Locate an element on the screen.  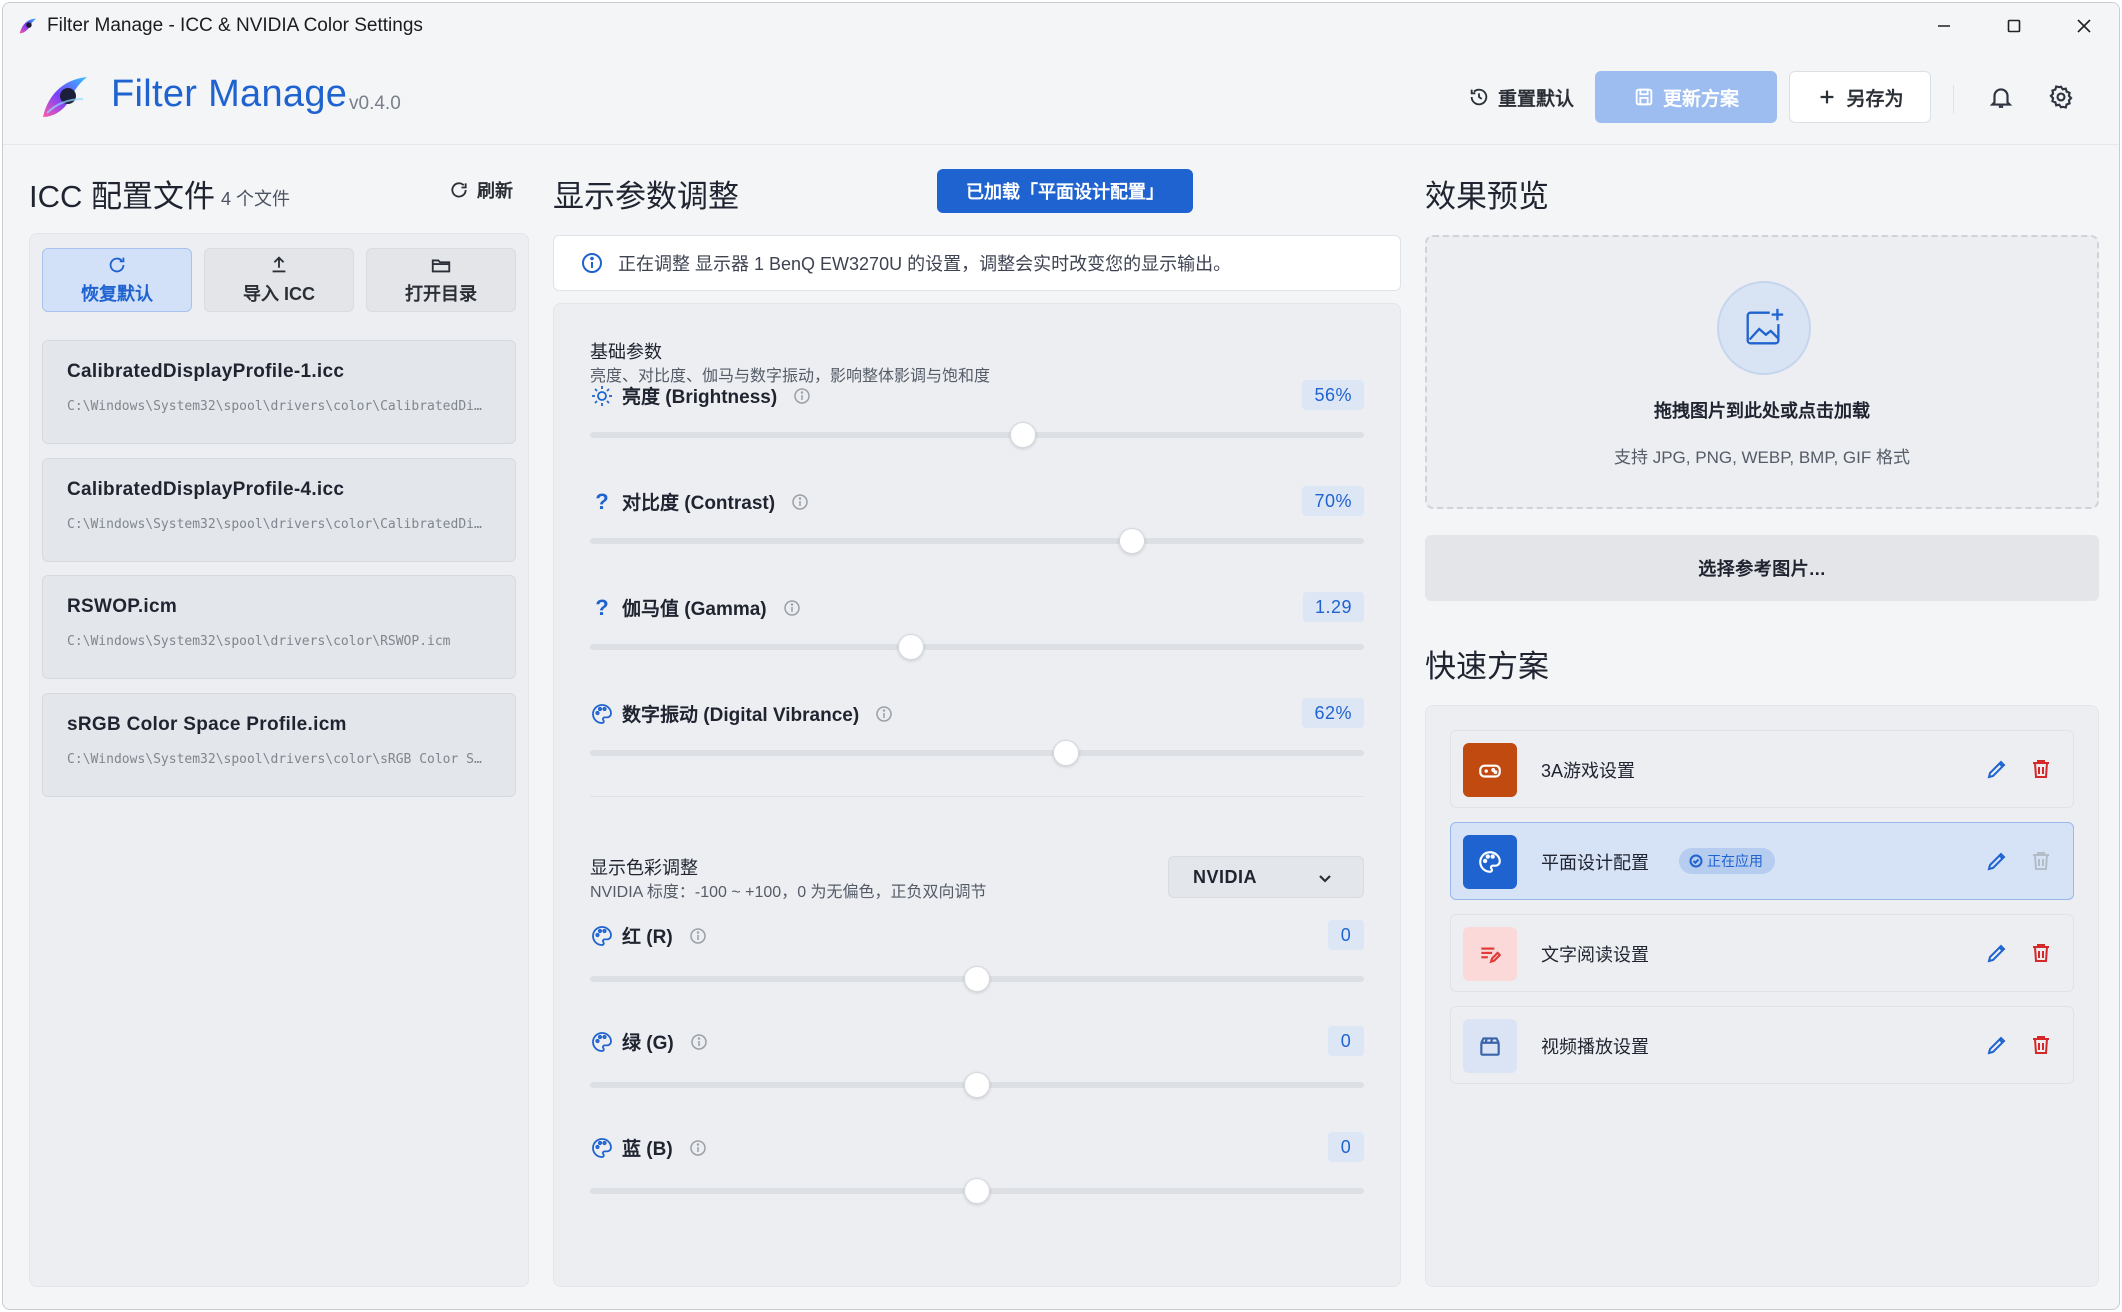
maximize-icon is located at coordinates (2014, 26).